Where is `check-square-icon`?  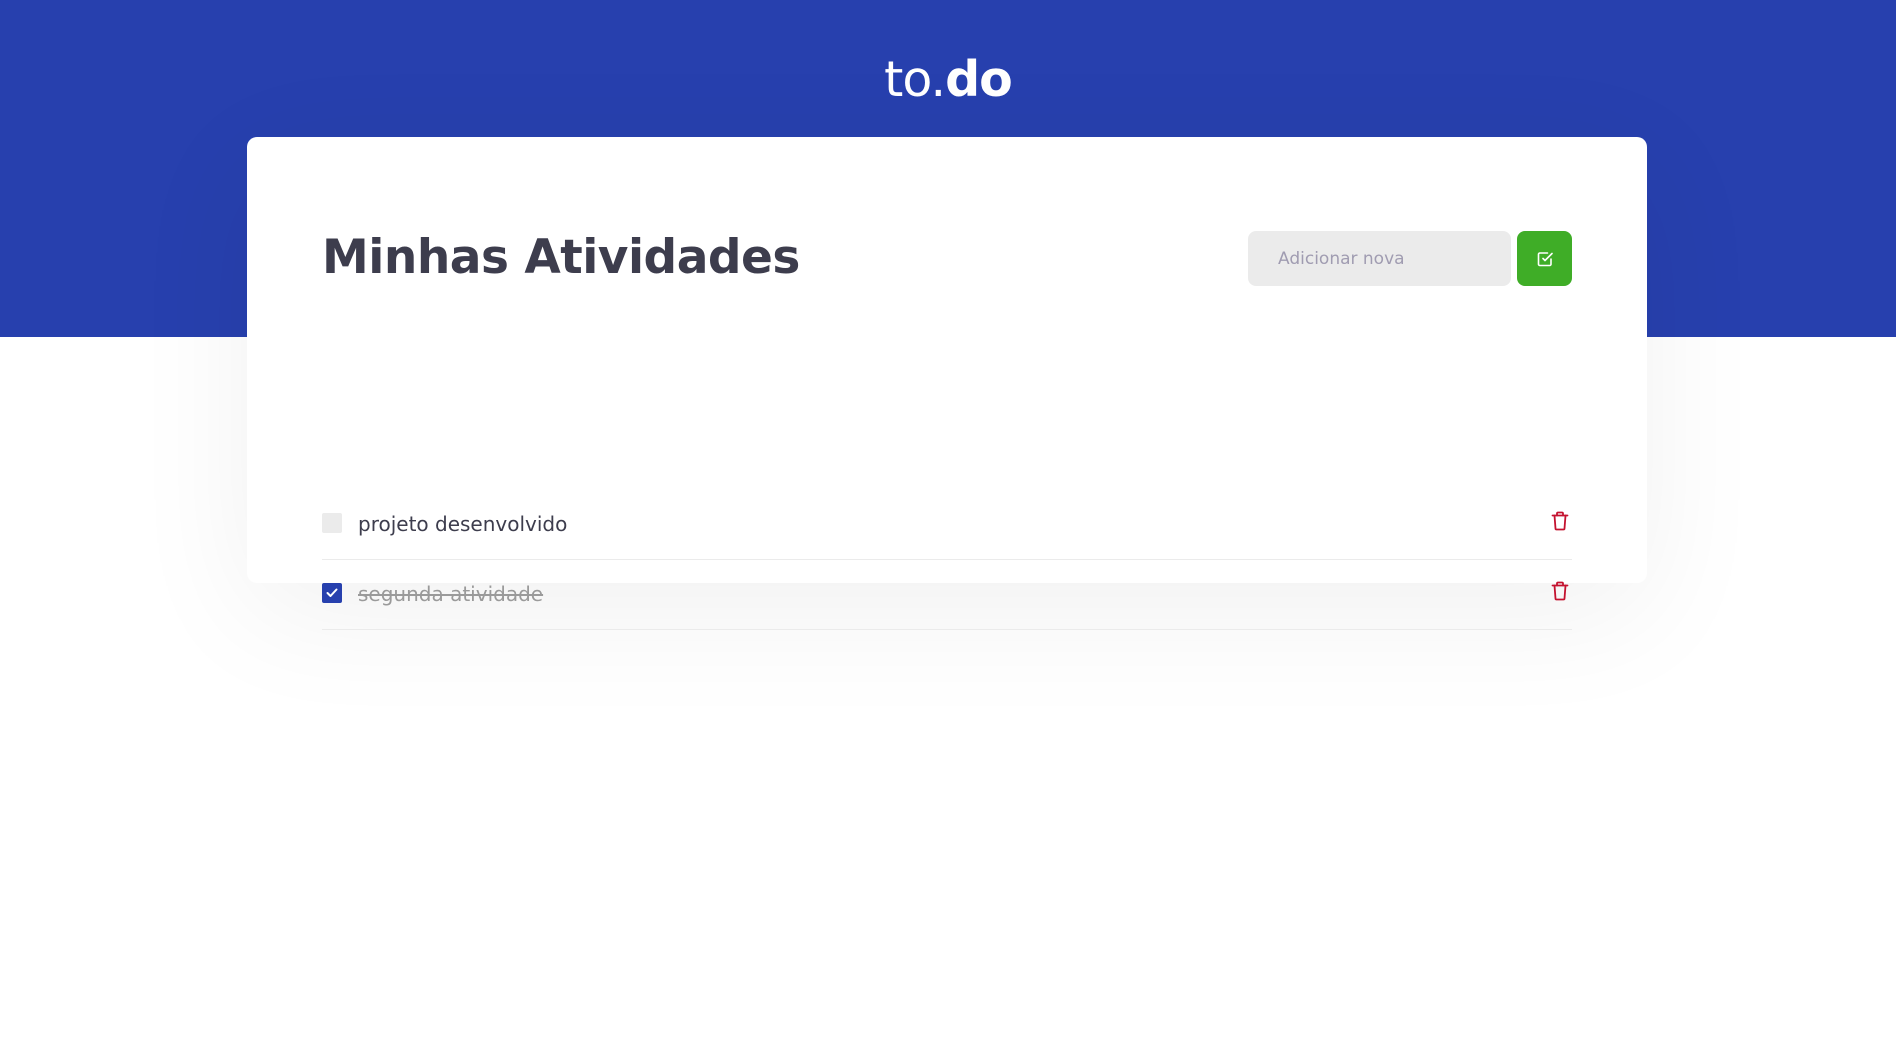
check-square-icon is located at coordinates (1545, 259).